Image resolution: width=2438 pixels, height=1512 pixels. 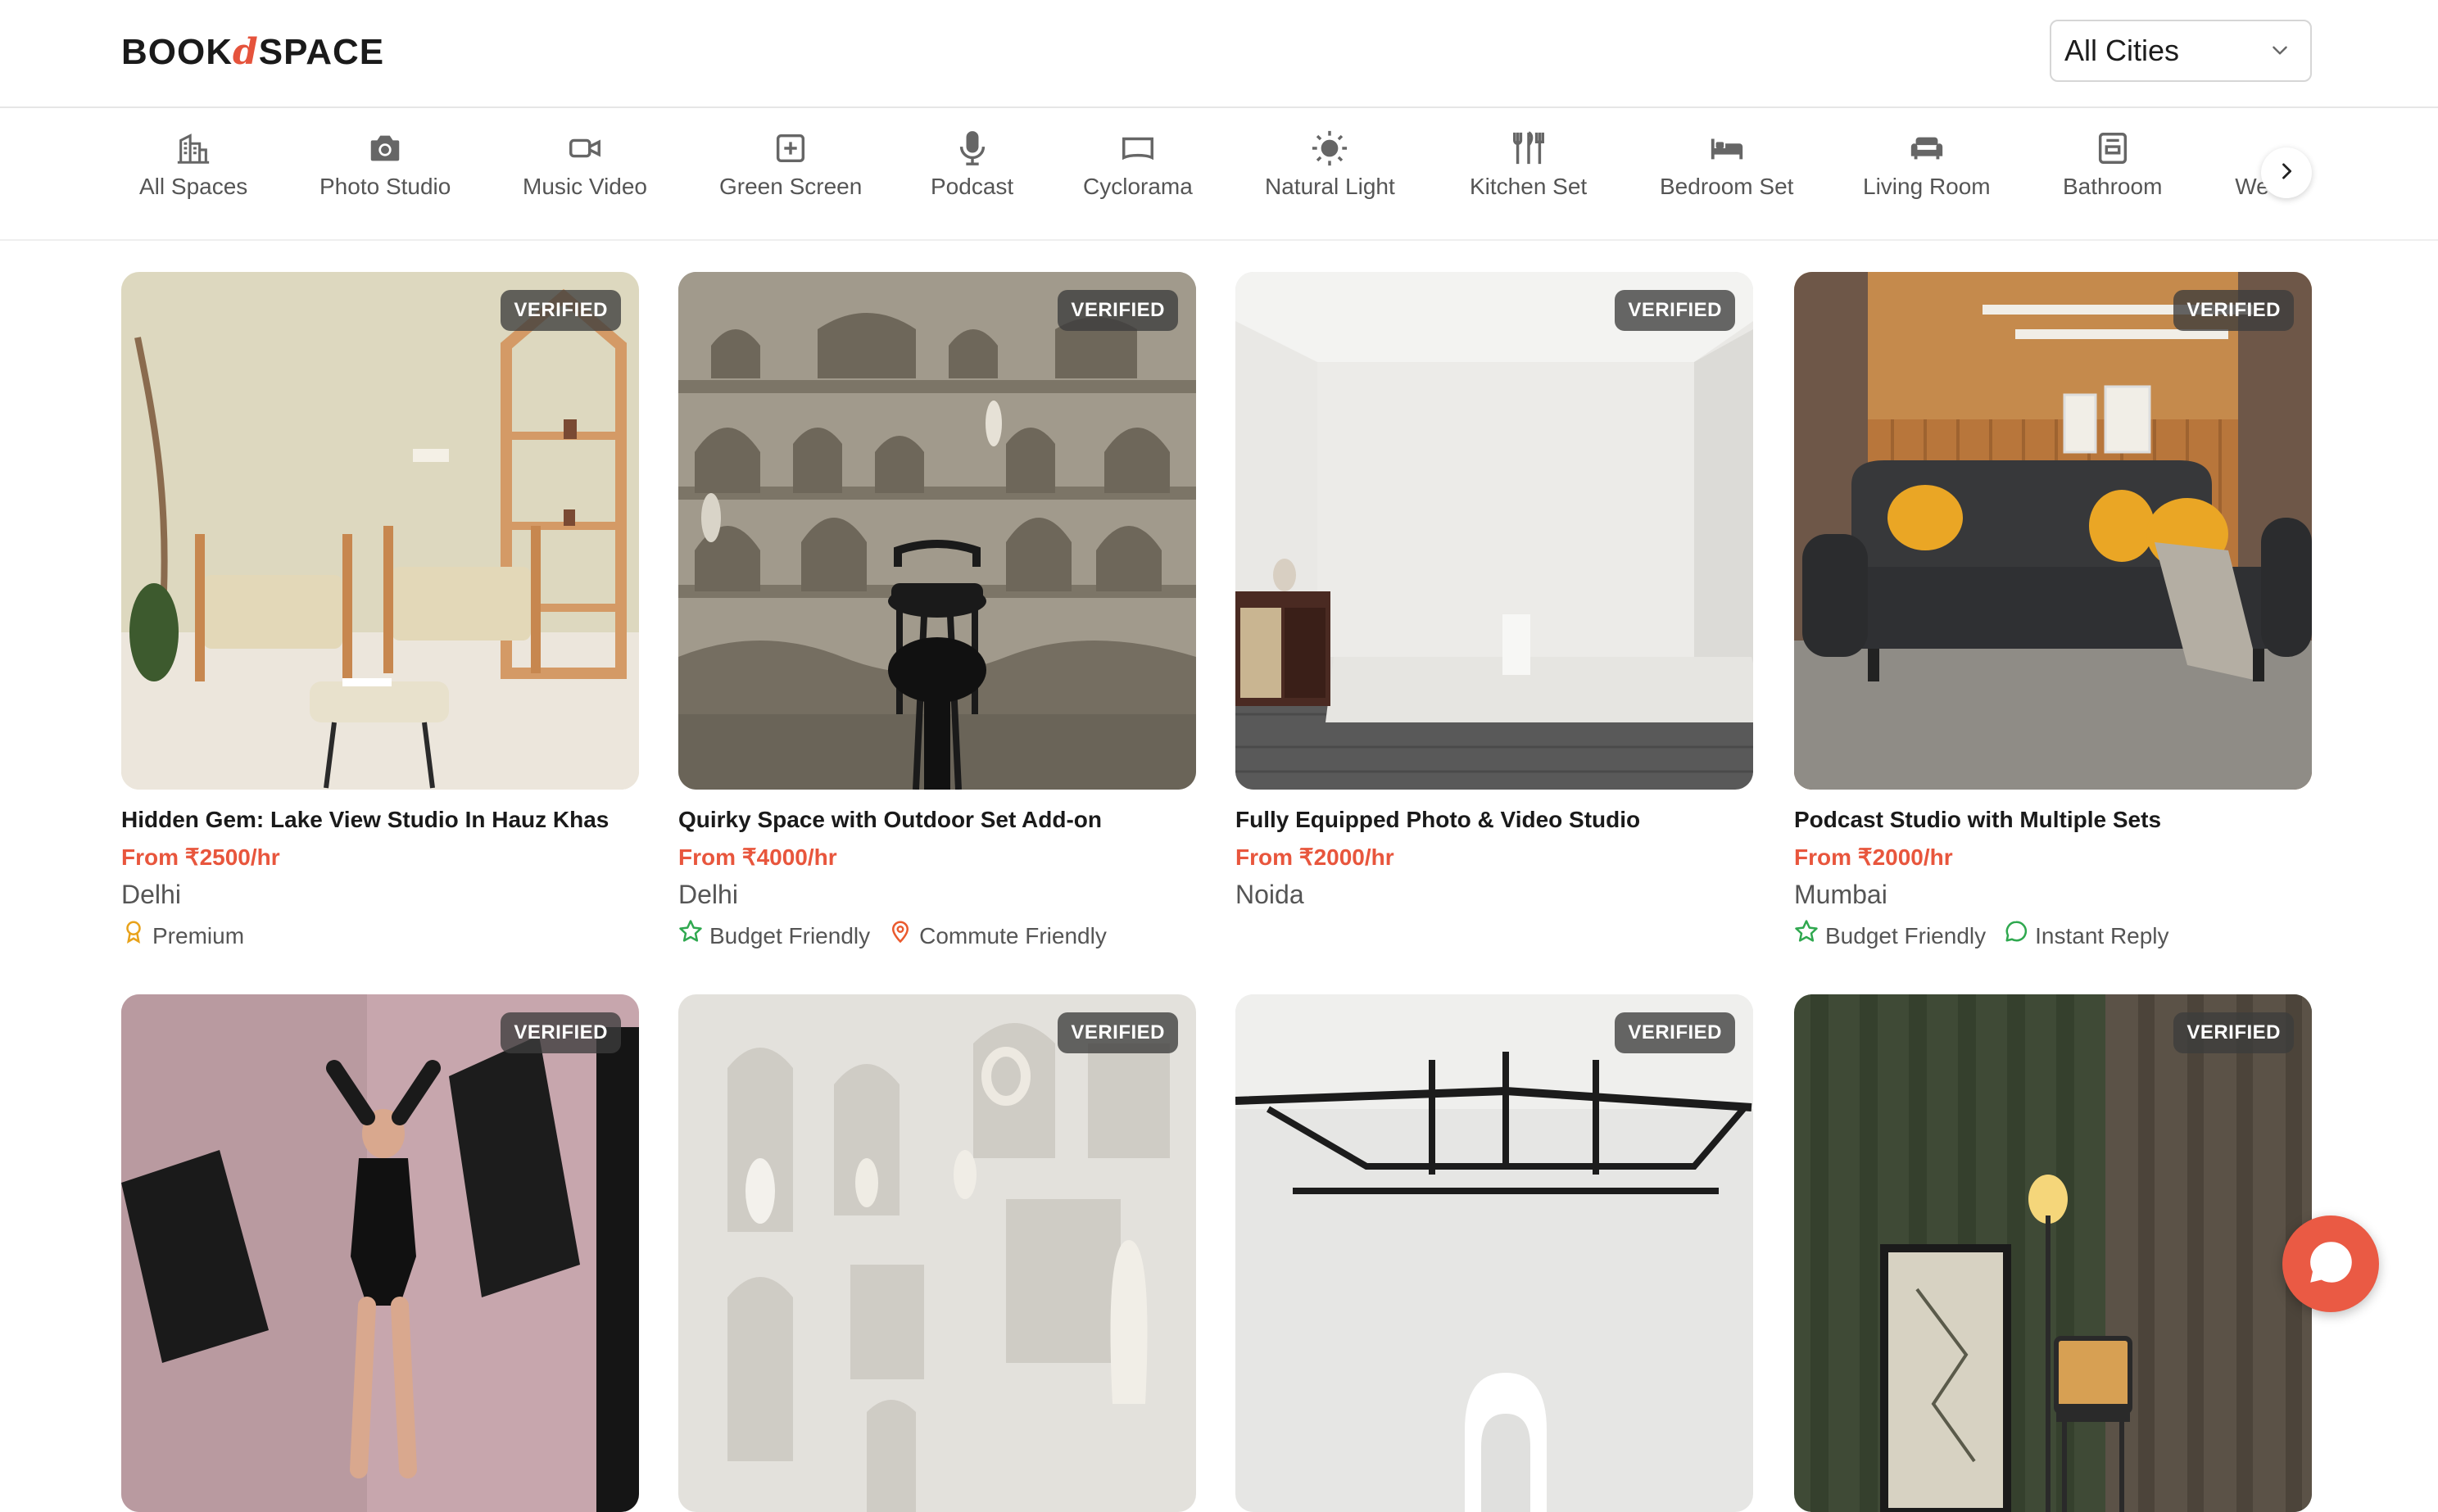 I want to click on category-cyclorama: Cyclorama, so click(x=1138, y=175).